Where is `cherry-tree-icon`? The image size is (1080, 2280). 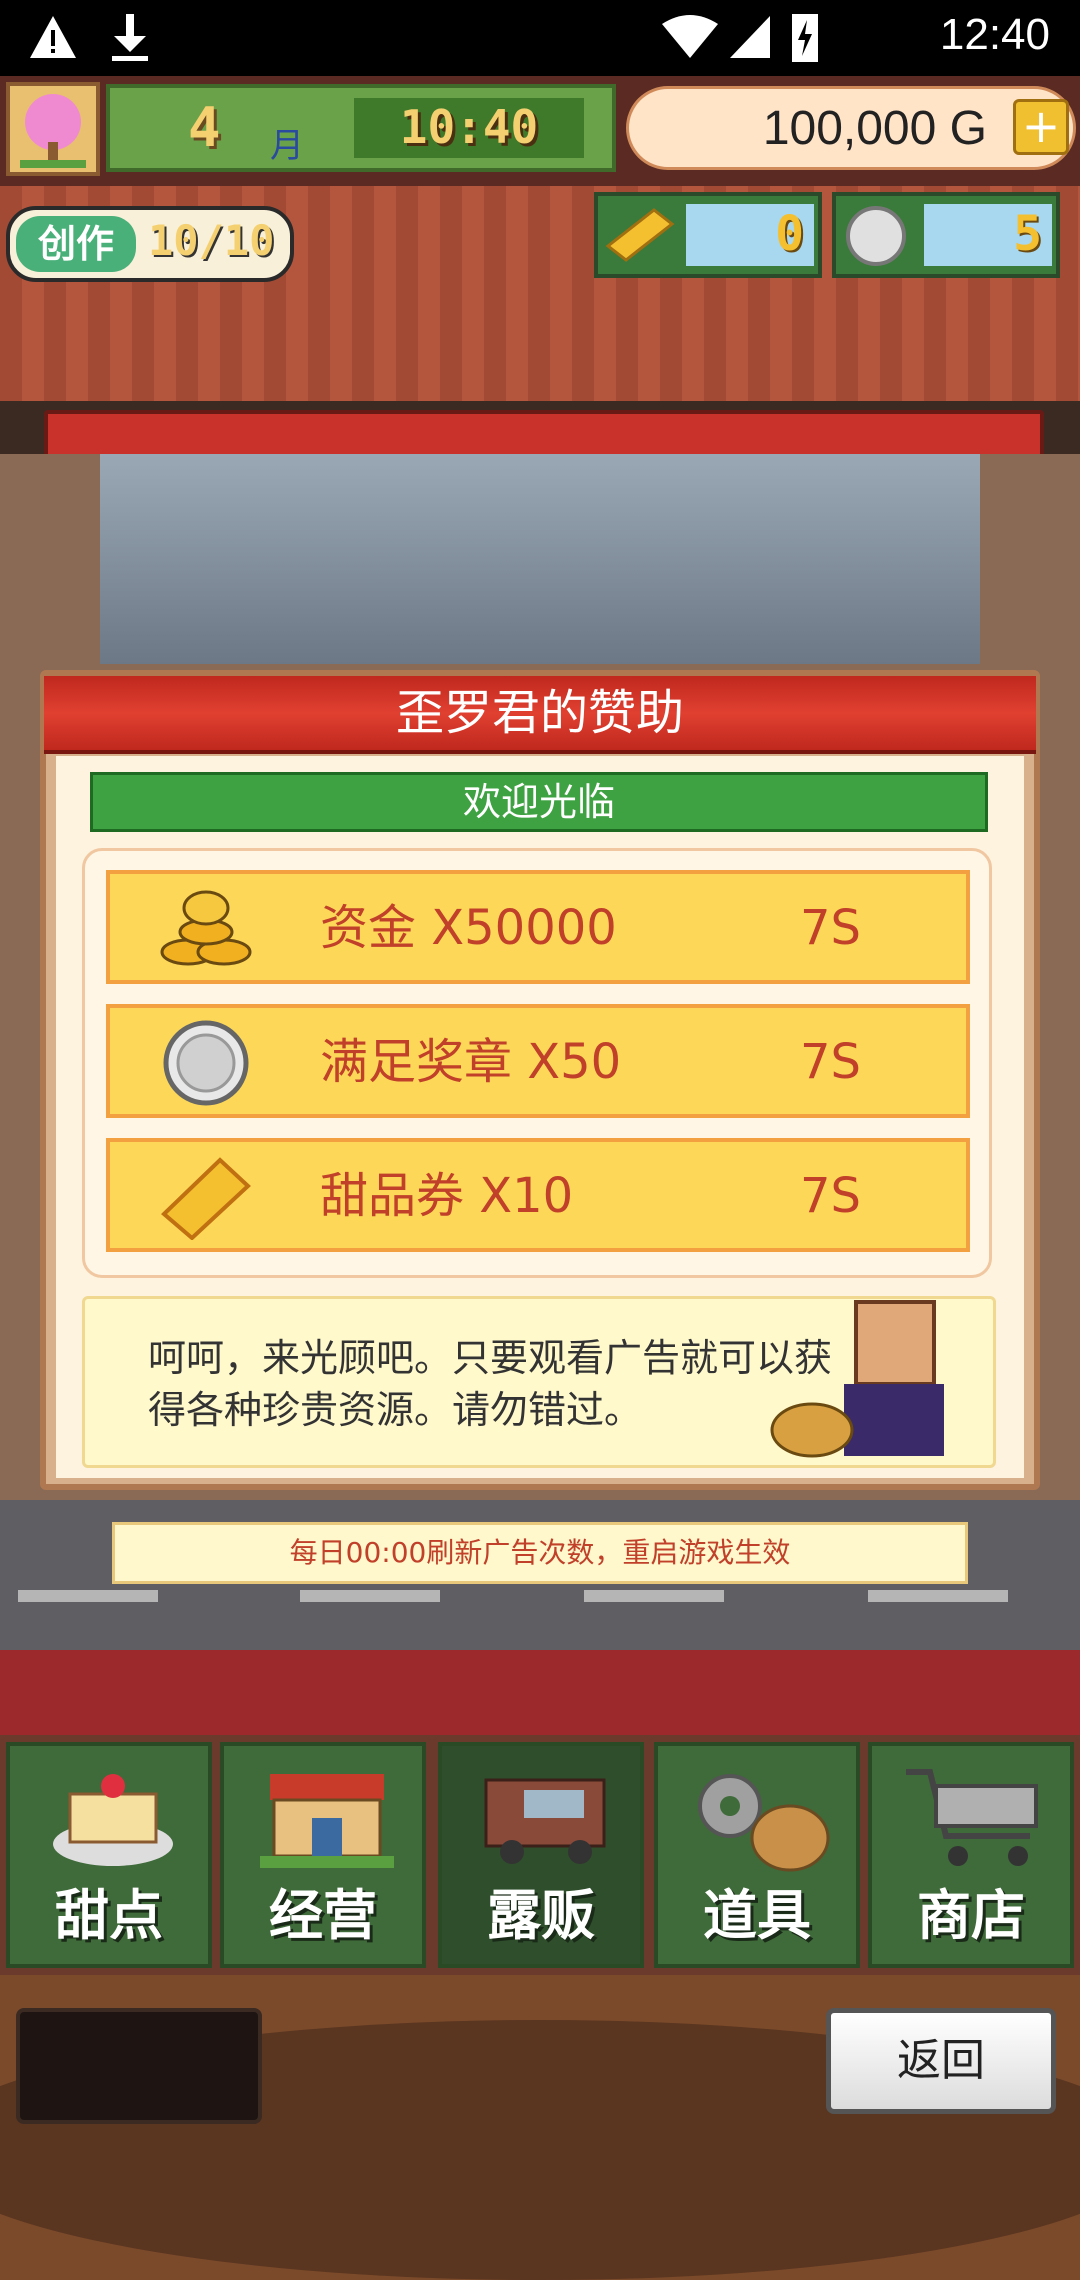 cherry-tree-icon is located at coordinates (53, 131).